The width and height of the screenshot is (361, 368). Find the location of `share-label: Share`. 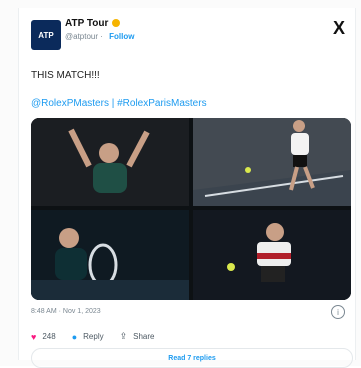

share-label: Share is located at coordinates (144, 336).